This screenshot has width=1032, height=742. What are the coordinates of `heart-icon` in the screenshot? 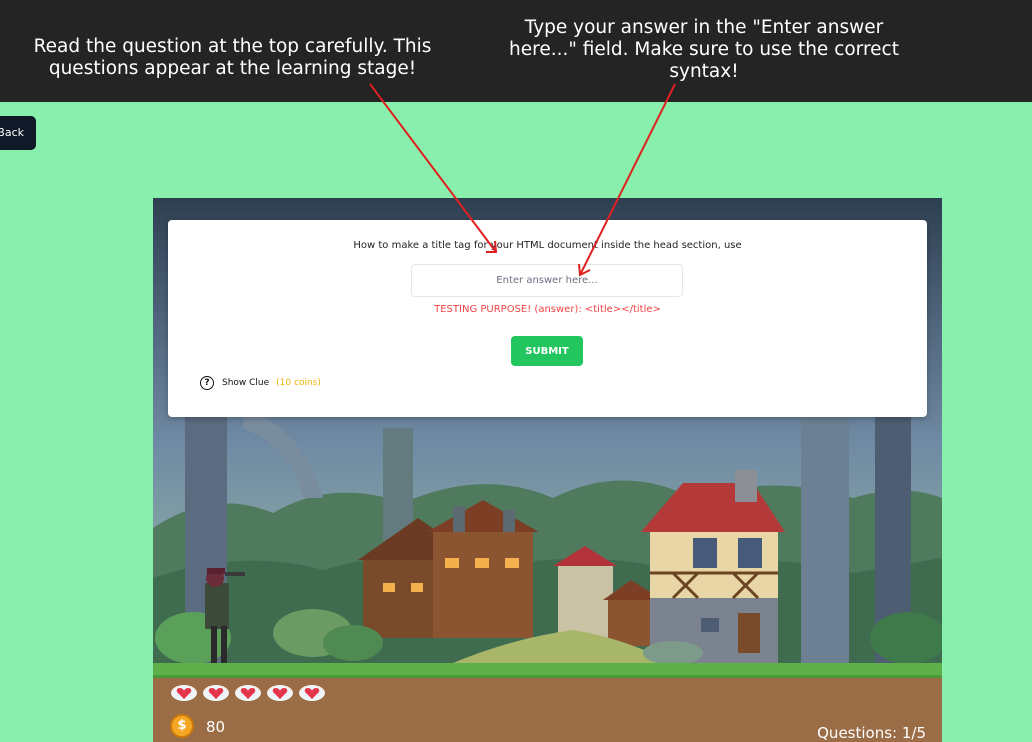 It's located at (248, 693).